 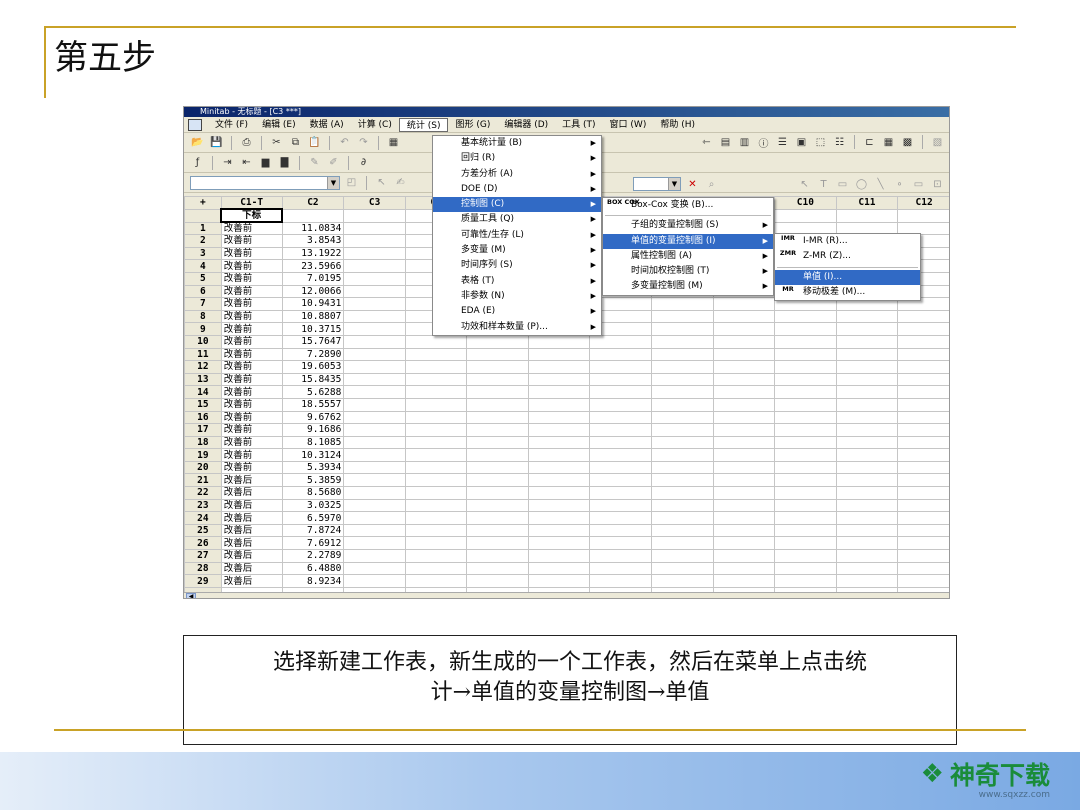 I want to click on copy-icon: ⧉, so click(x=295, y=143).